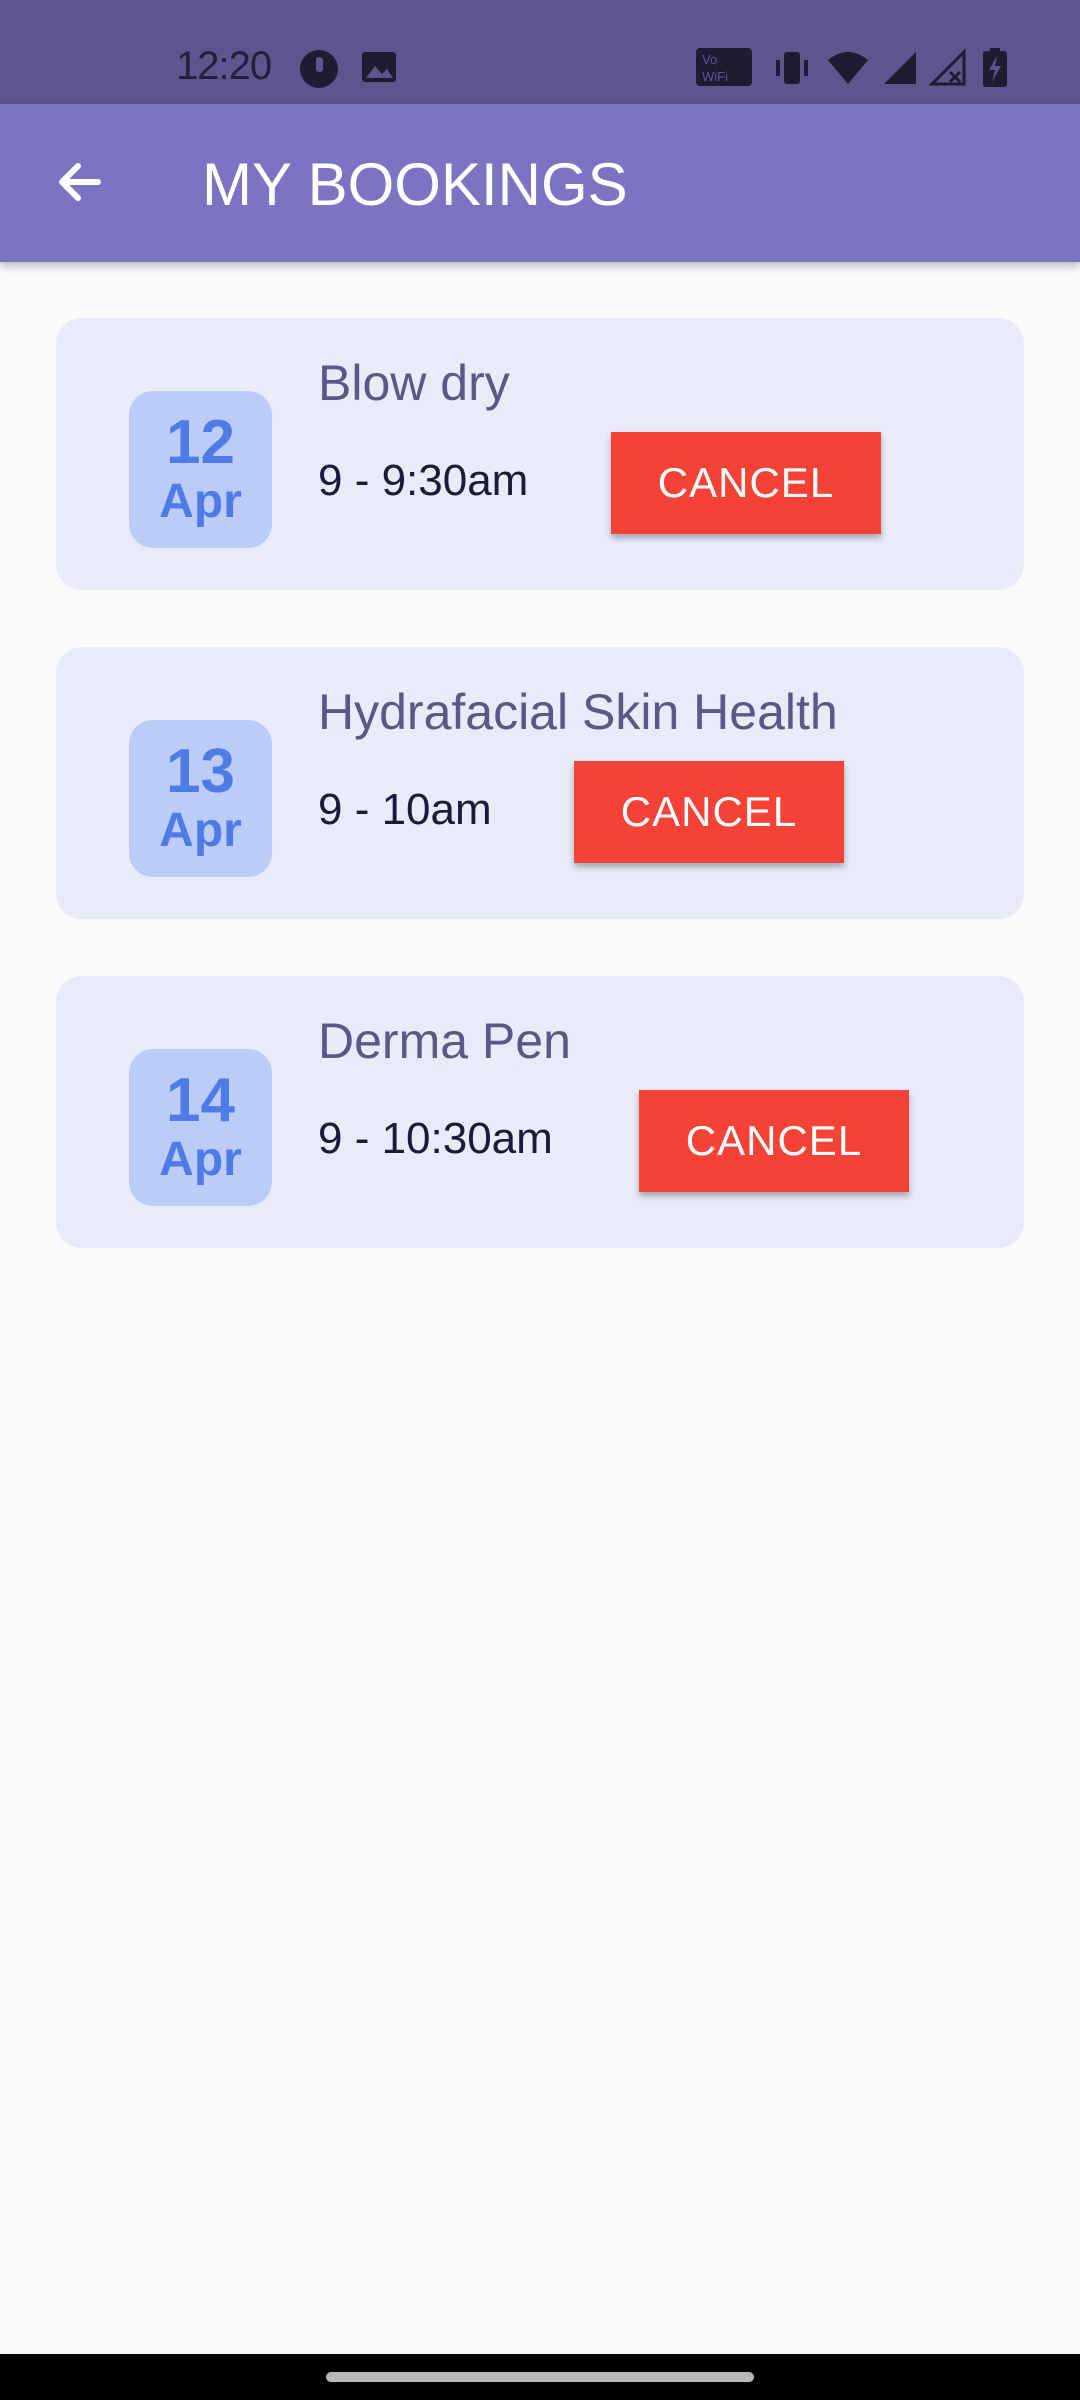 This screenshot has width=1080, height=2400. What do you see at coordinates (540, 454) in the screenshot?
I see `booking-card: 12 Apr Blow dry 9 - 9:30am CANCEL` at bounding box center [540, 454].